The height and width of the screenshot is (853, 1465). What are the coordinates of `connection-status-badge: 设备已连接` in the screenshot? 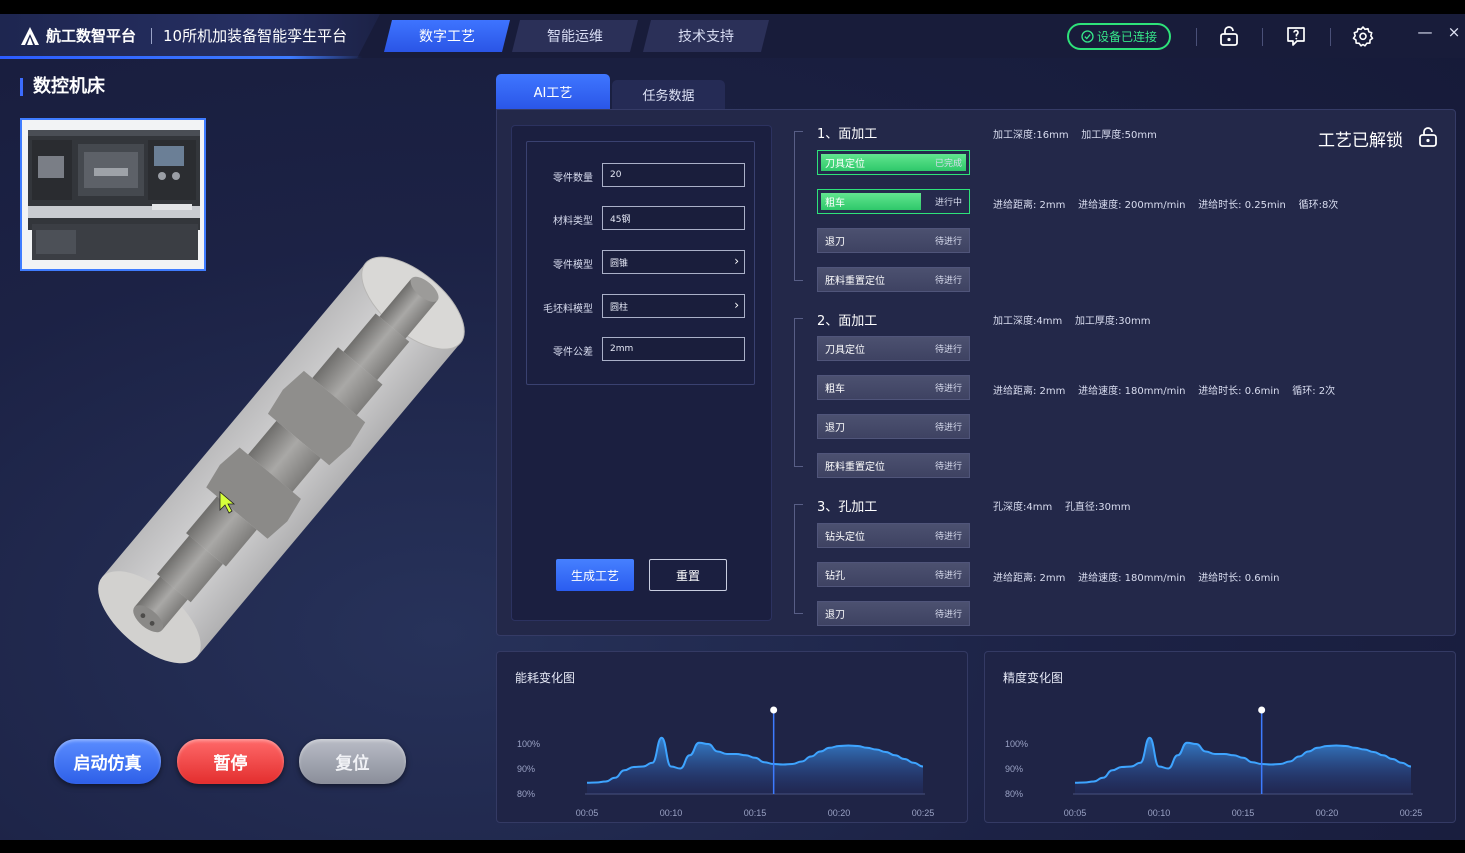 It's located at (1119, 36).